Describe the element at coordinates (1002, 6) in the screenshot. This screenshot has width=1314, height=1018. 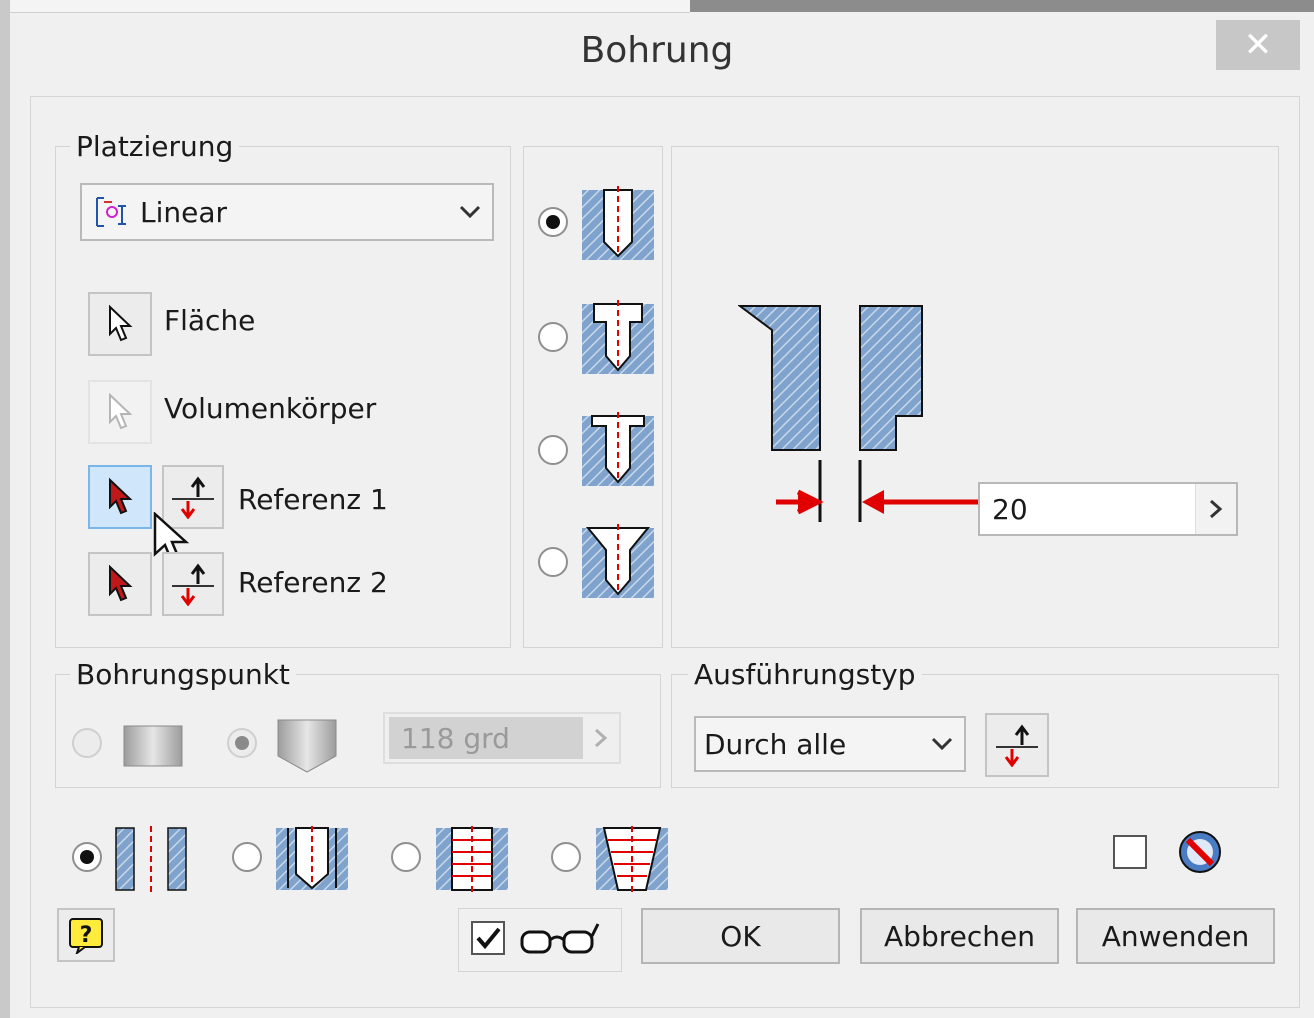
I see `background-window-strip` at that location.